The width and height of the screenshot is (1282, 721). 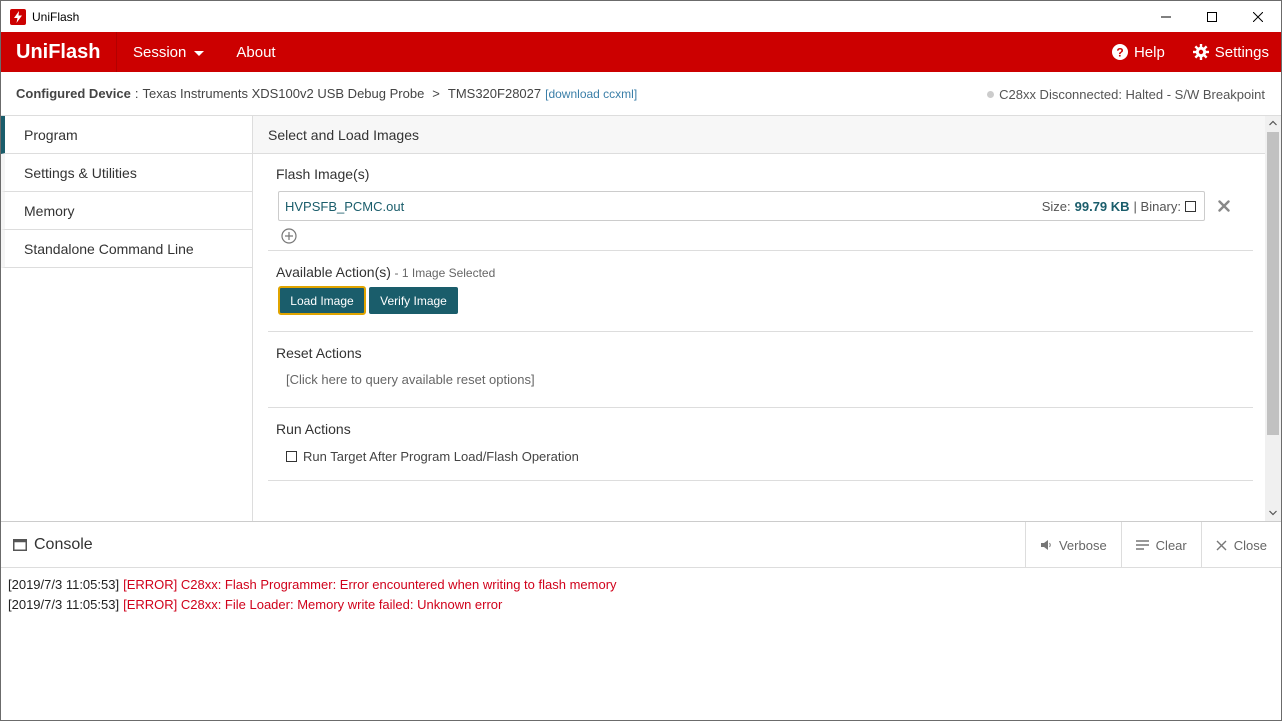 I want to click on menu-about: About, so click(x=255, y=52).